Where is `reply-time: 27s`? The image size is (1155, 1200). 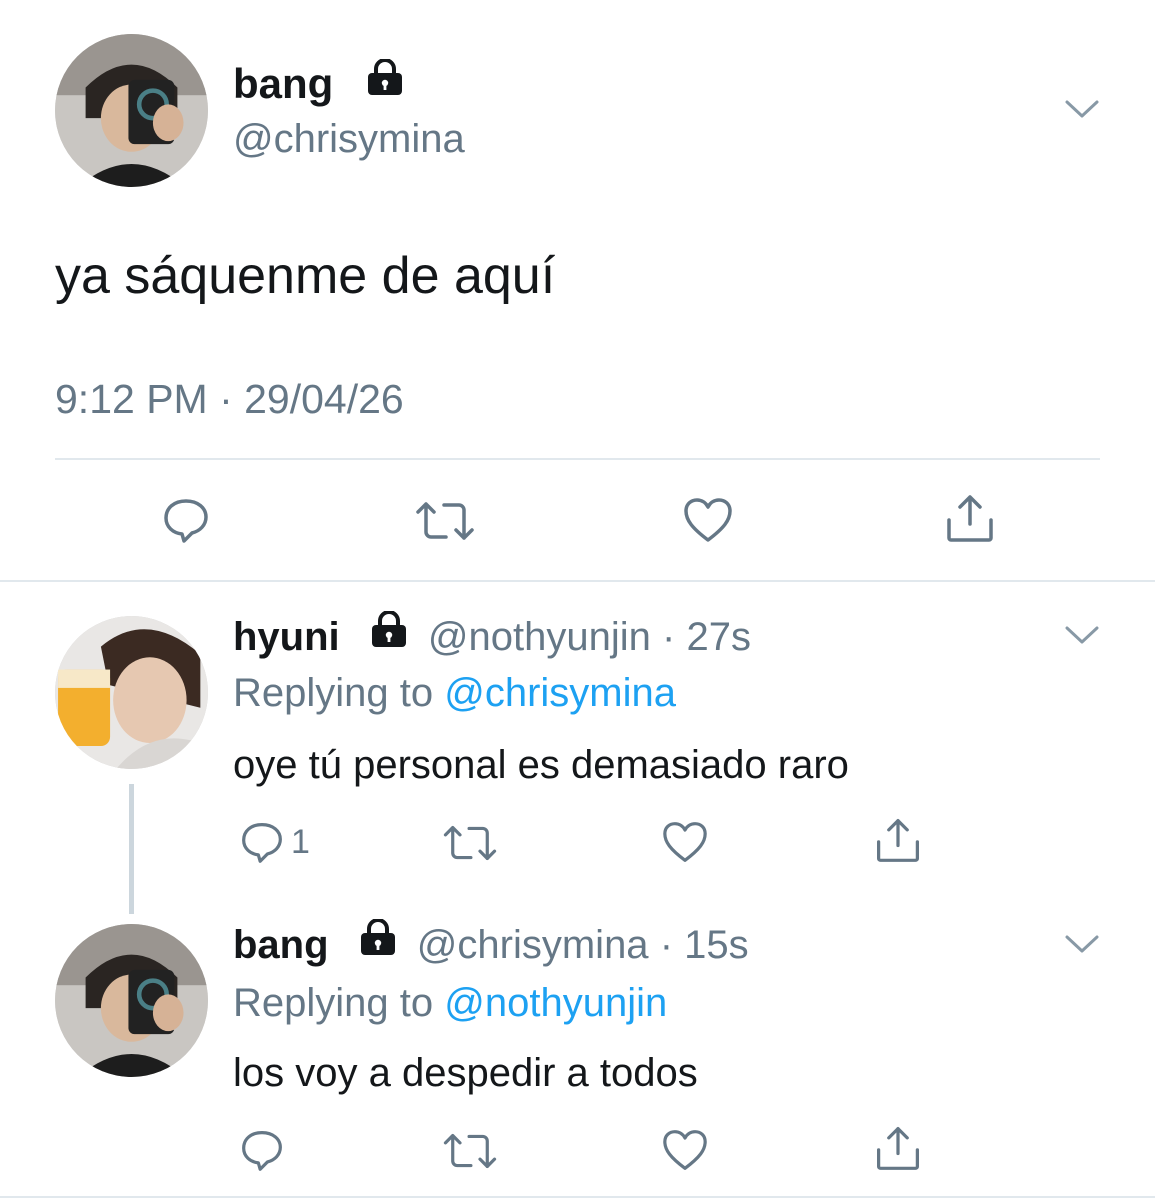 reply-time: 27s is located at coordinates (718, 637).